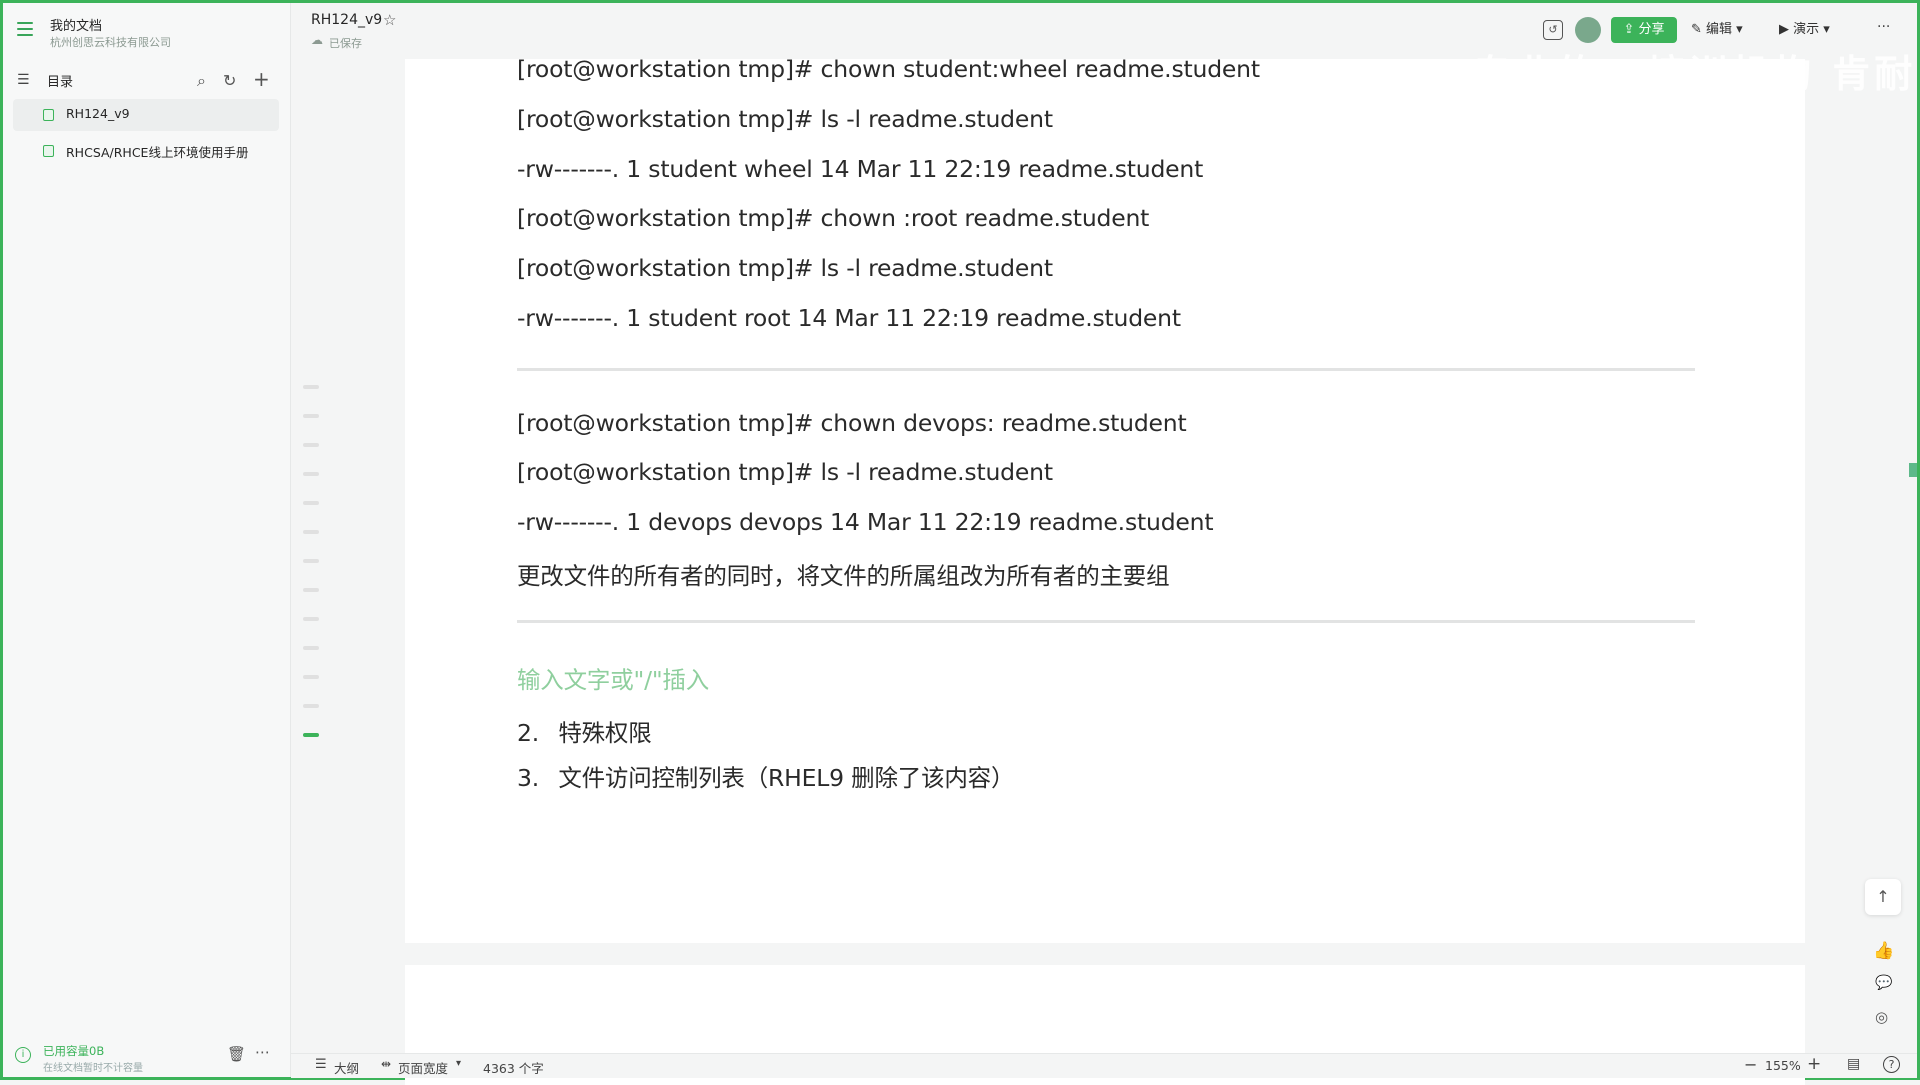 This screenshot has height=1085, width=1920. I want to click on reading-mode-icon: ▤, so click(1853, 1064).